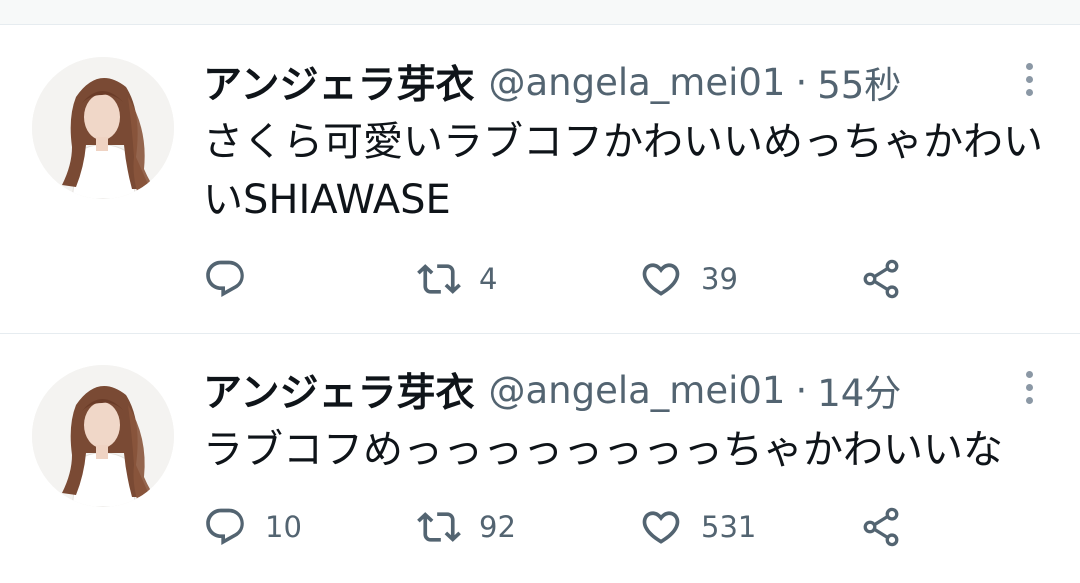  Describe the element at coordinates (729, 527) in the screenshot. I see `like-count: 531` at that location.